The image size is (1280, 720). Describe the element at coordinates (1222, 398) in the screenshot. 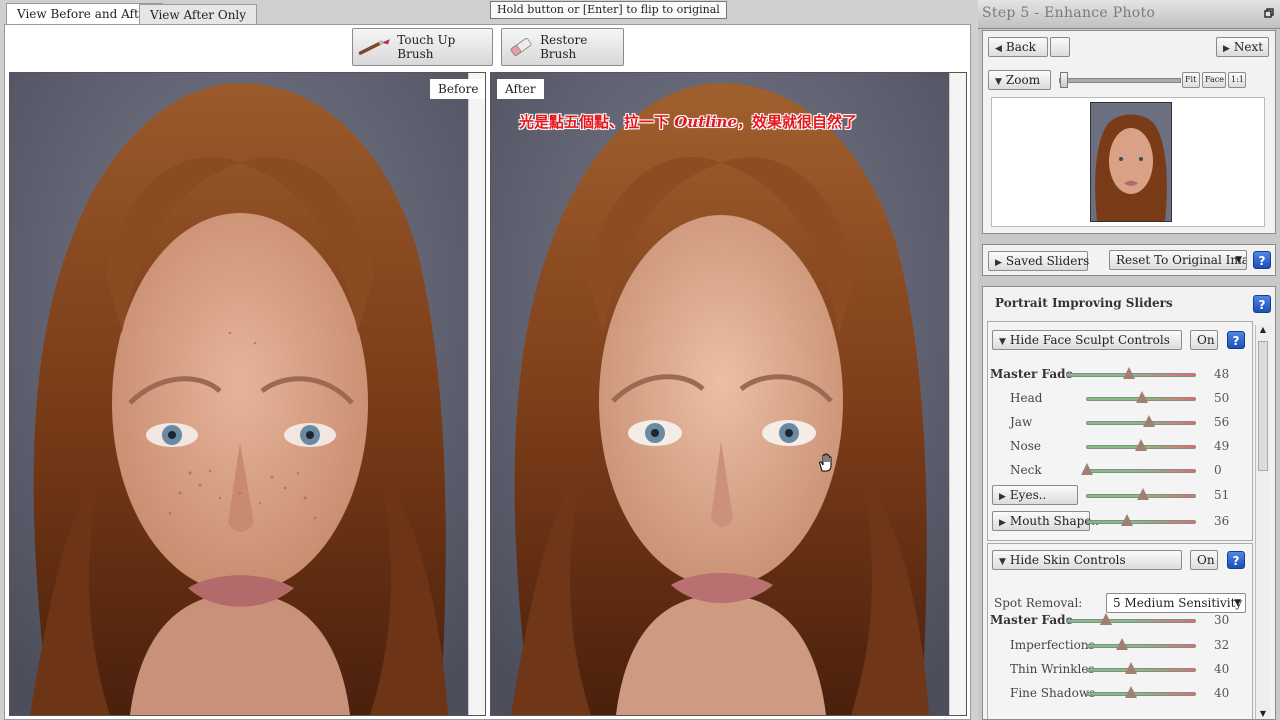

I see `slider-value: 50` at that location.